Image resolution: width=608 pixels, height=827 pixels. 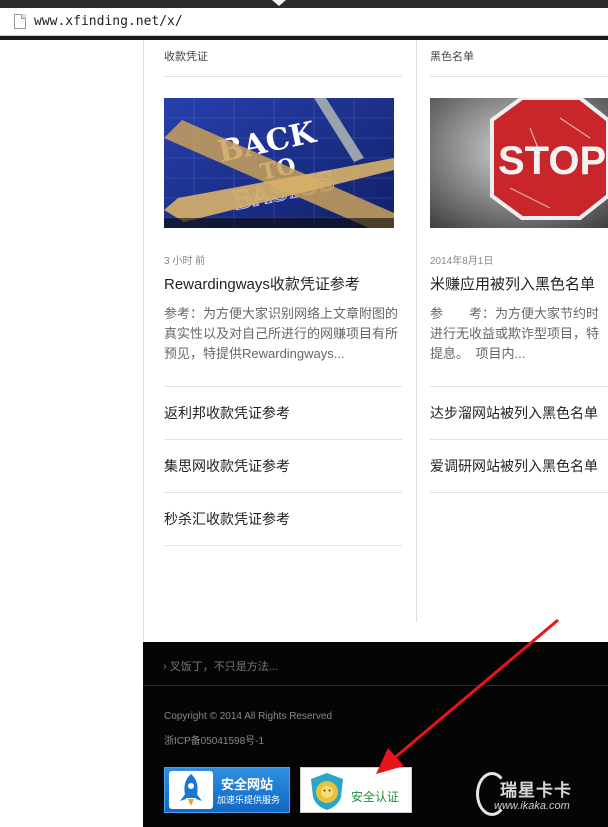 I want to click on shield-lion-icon, so click(x=327, y=791).